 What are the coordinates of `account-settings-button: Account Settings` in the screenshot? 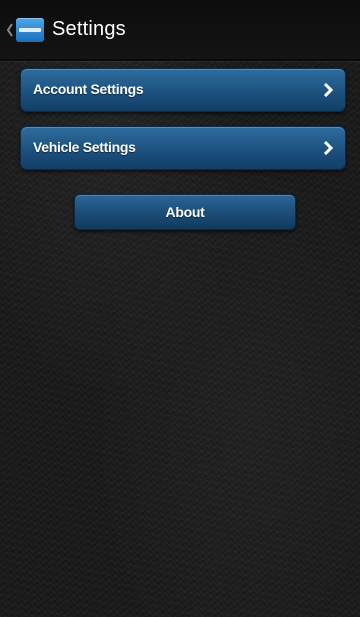 It's located at (183, 90).